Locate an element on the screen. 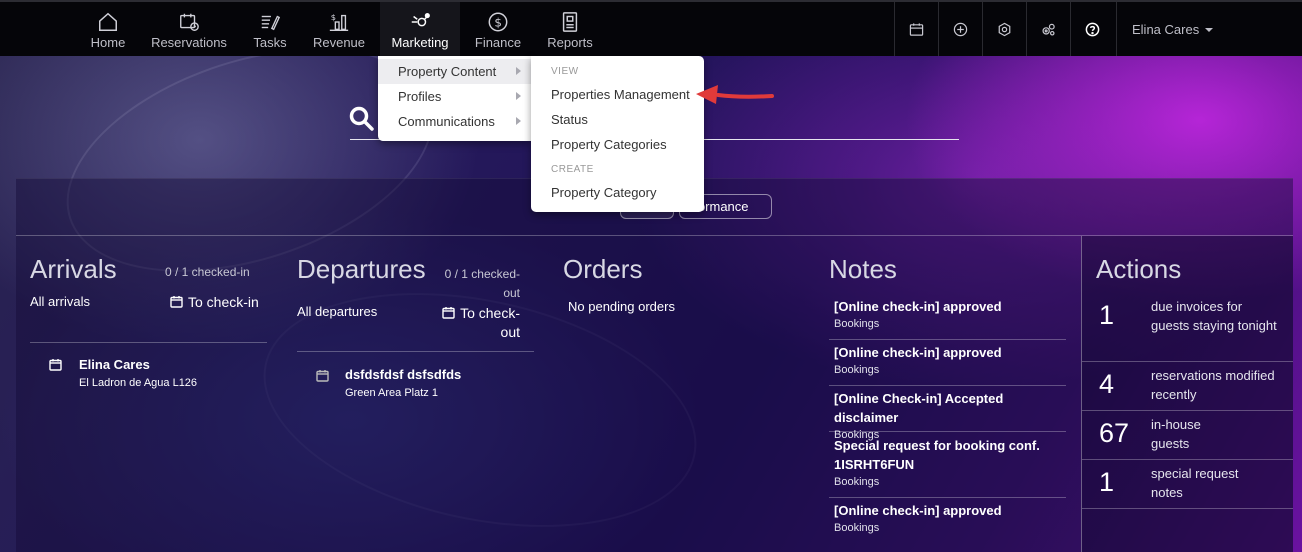 The image size is (1302, 552). help-button is located at coordinates (1092, 29).